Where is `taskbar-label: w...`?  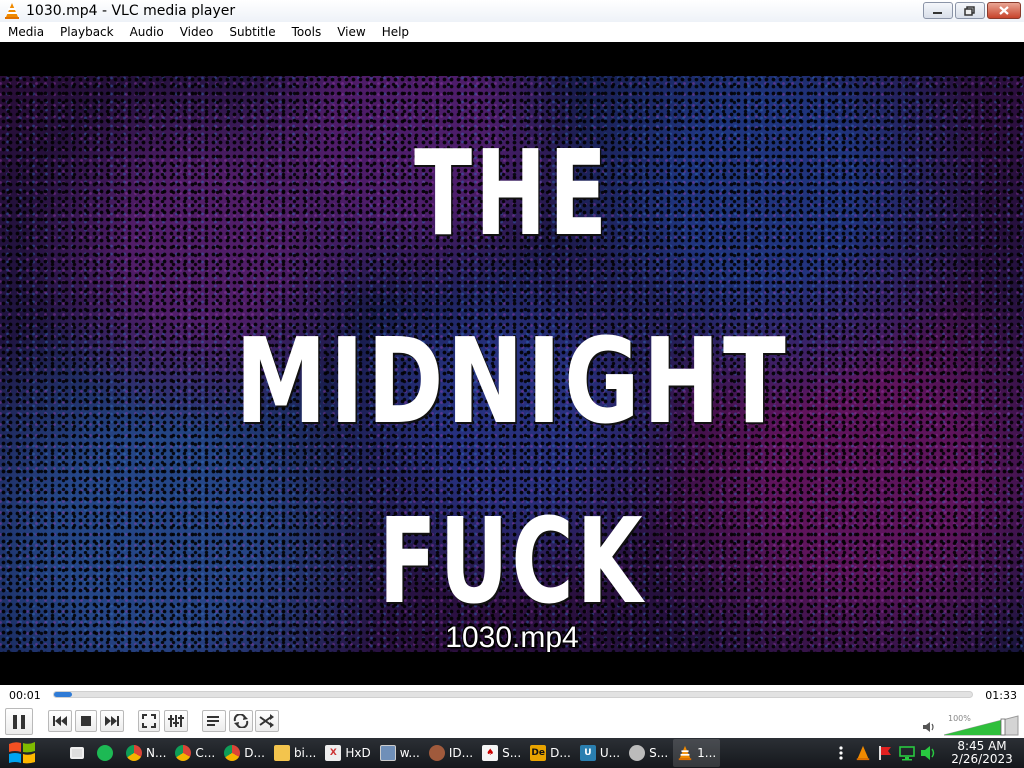 taskbar-label: w... is located at coordinates (409, 753).